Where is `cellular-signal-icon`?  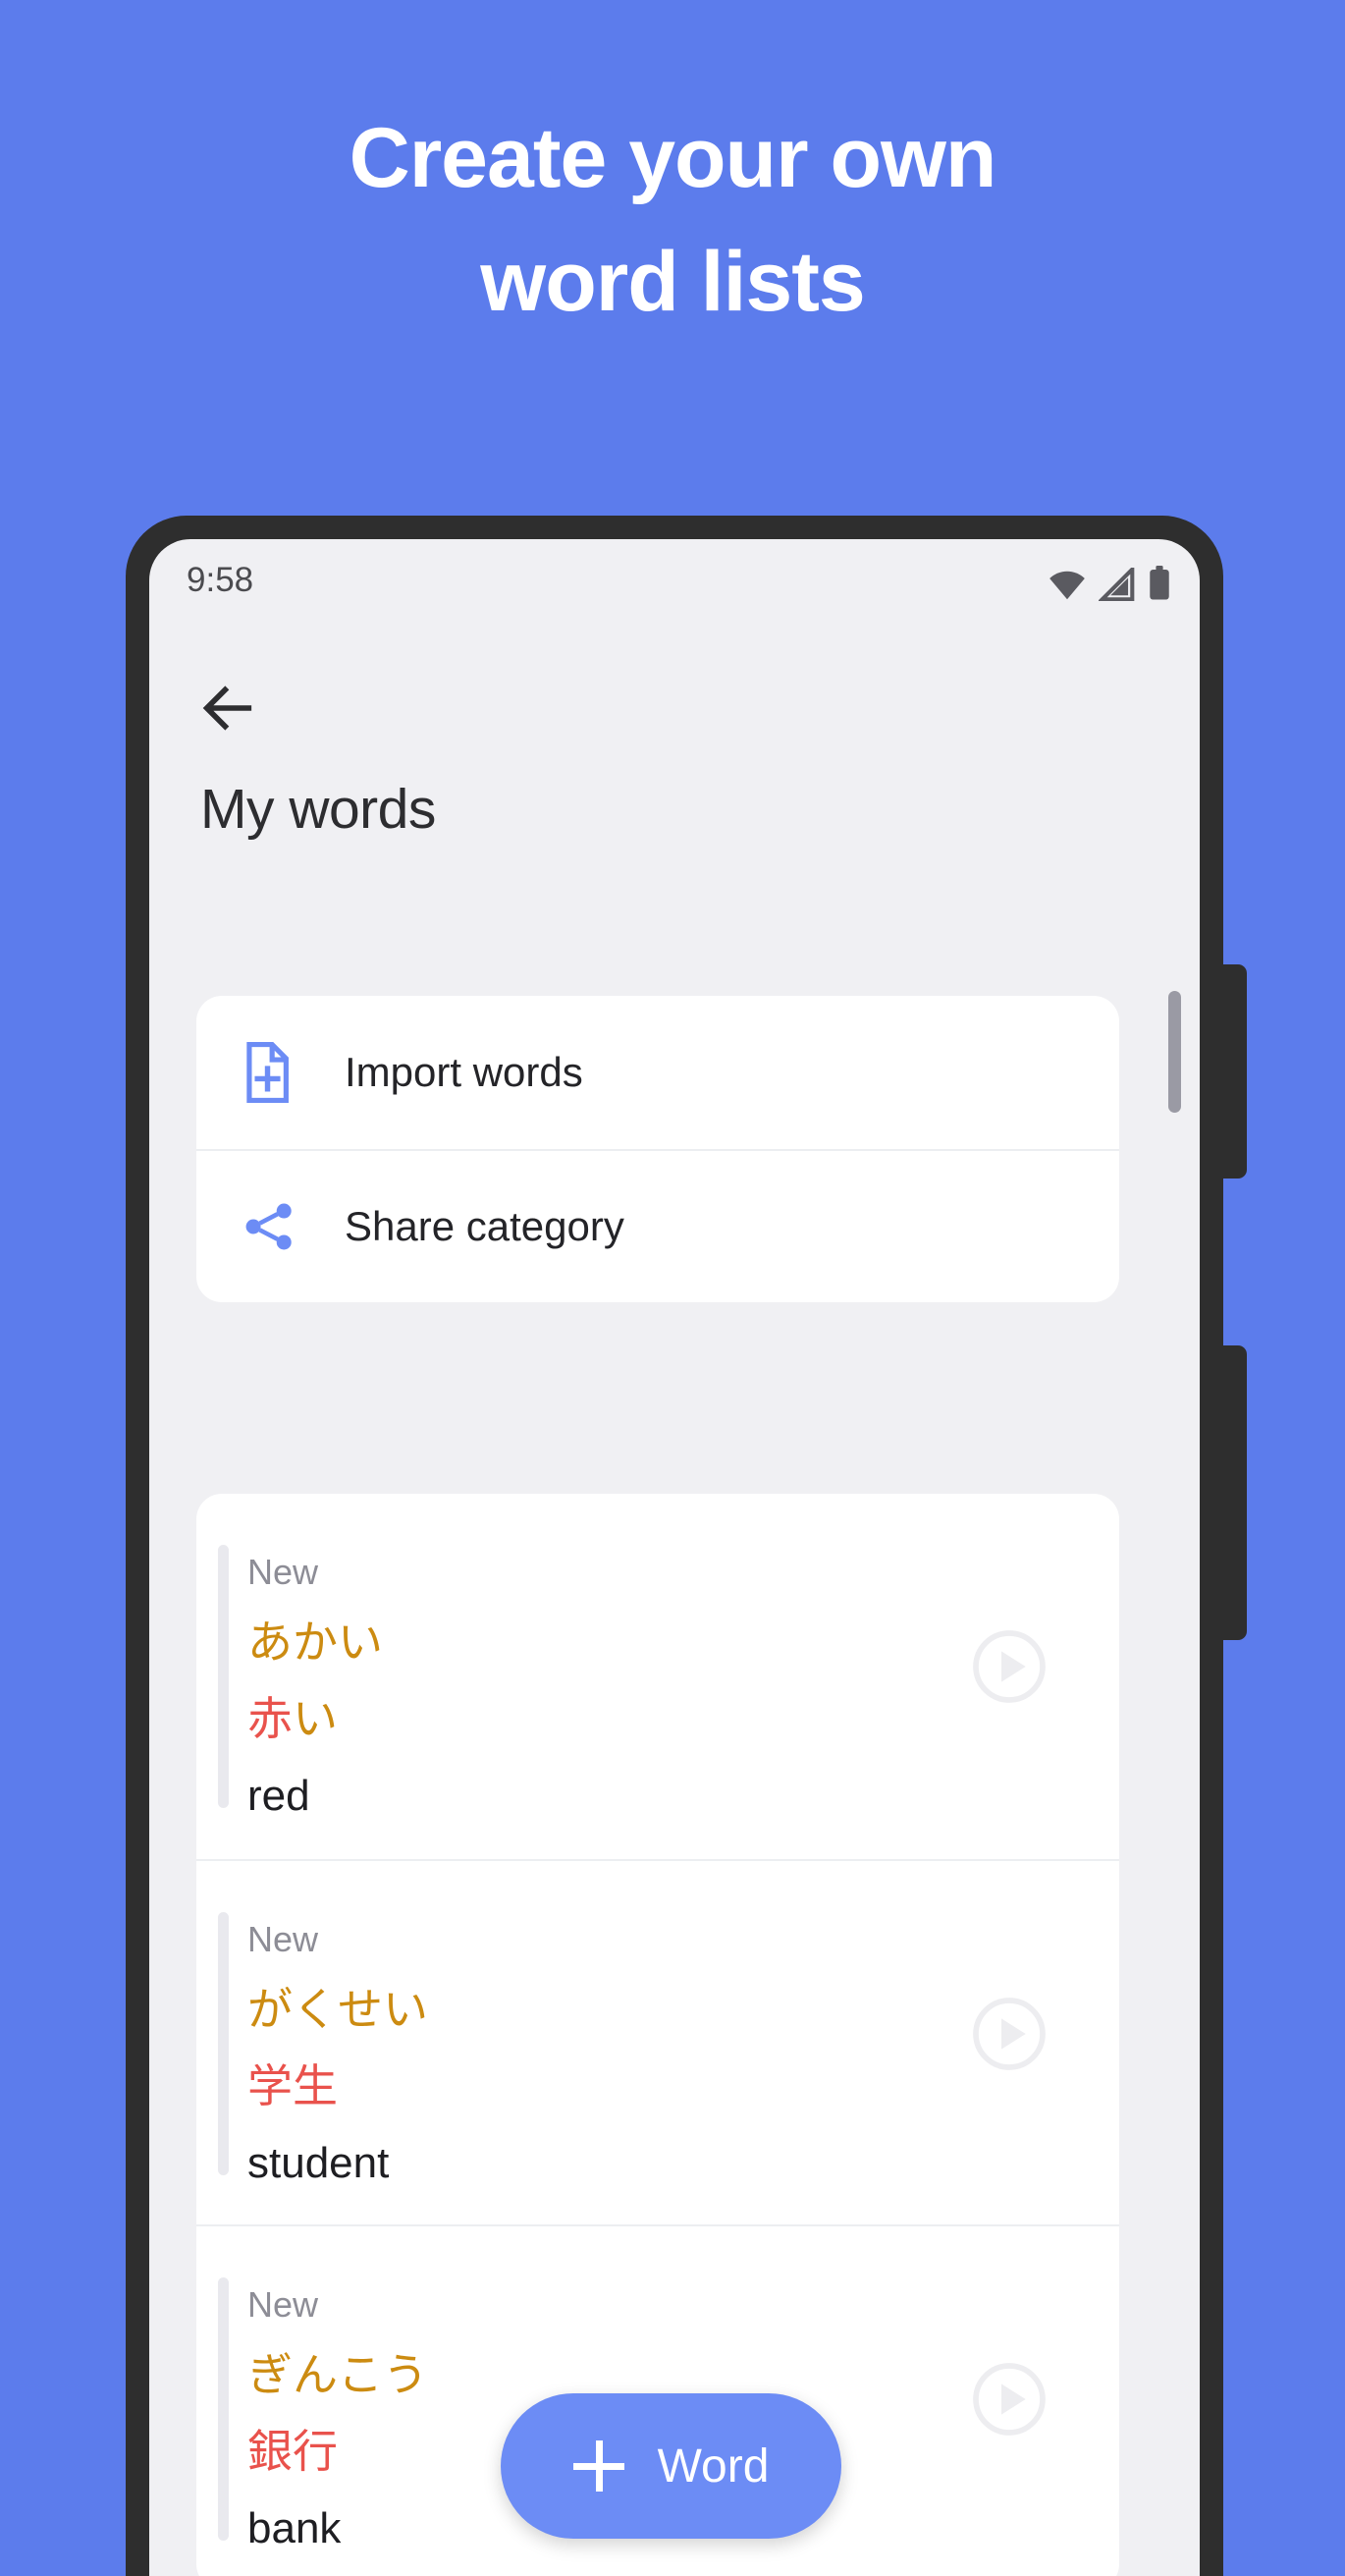
cellular-signal-icon is located at coordinates (1116, 585).